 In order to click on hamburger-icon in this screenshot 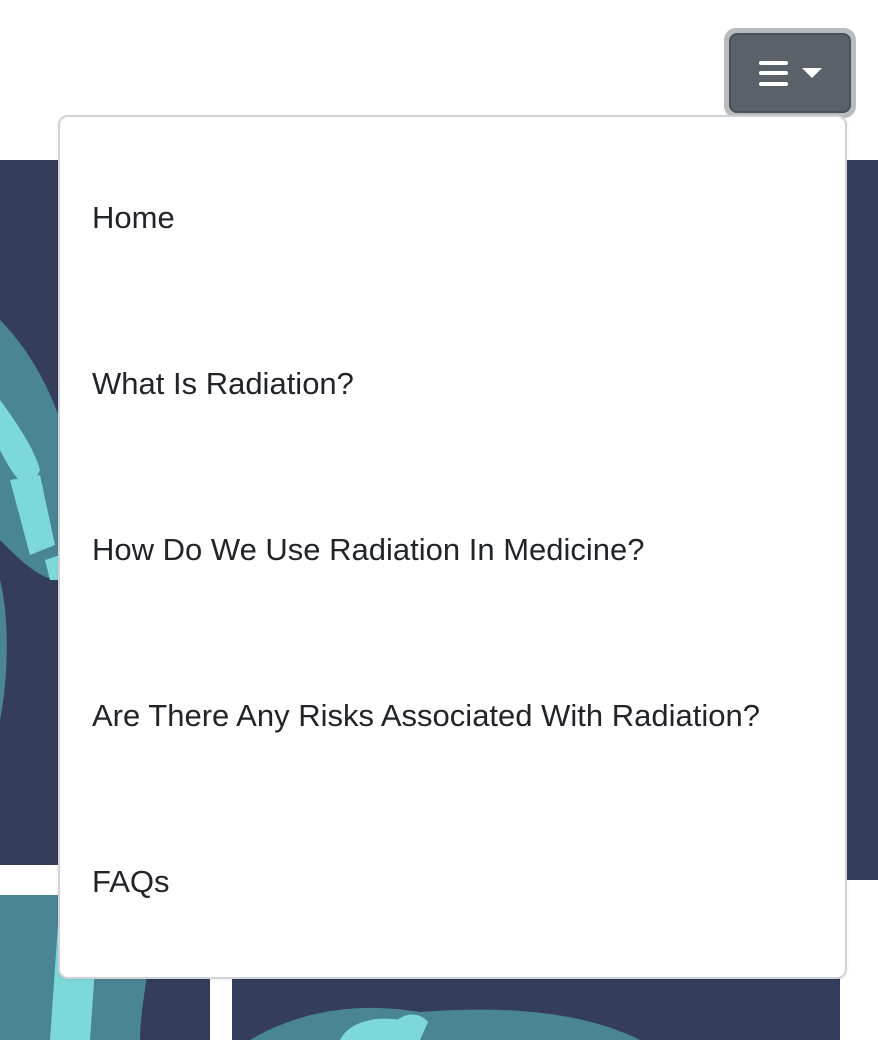, I will do `click(773, 73)`.